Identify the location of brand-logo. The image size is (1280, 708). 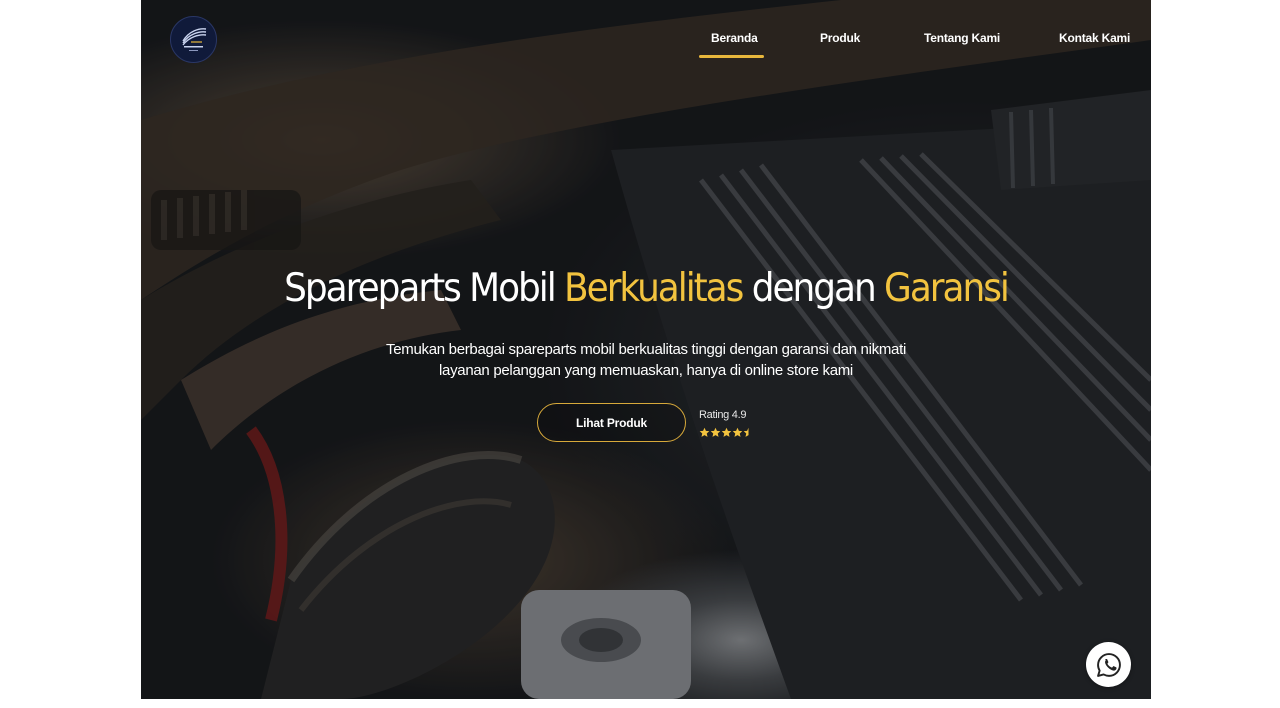
(193, 39).